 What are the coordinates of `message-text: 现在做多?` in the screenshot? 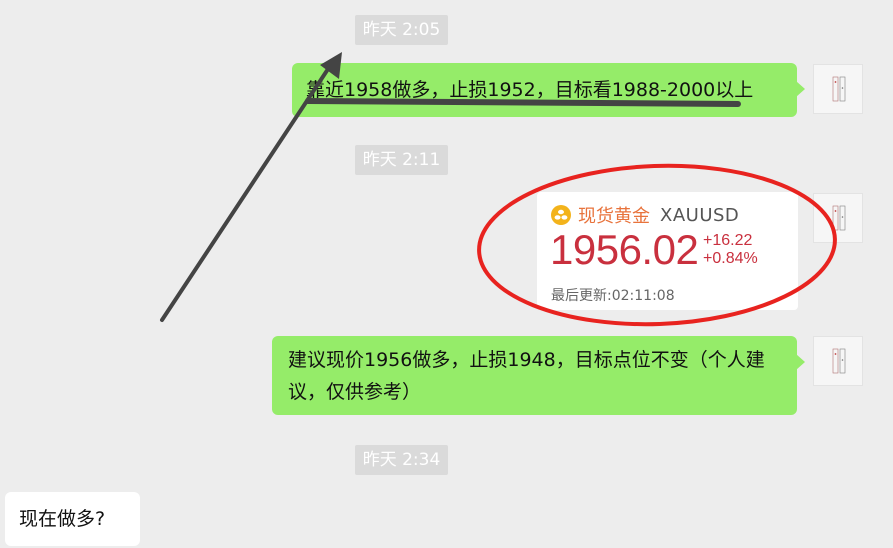 It's located at (62, 519).